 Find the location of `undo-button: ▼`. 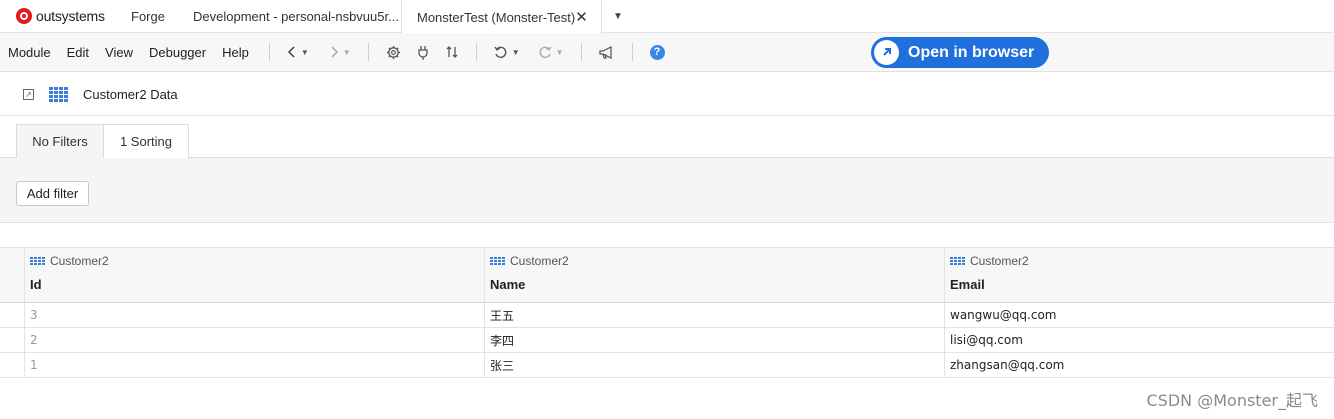

undo-button: ▼ is located at coordinates (507, 52).